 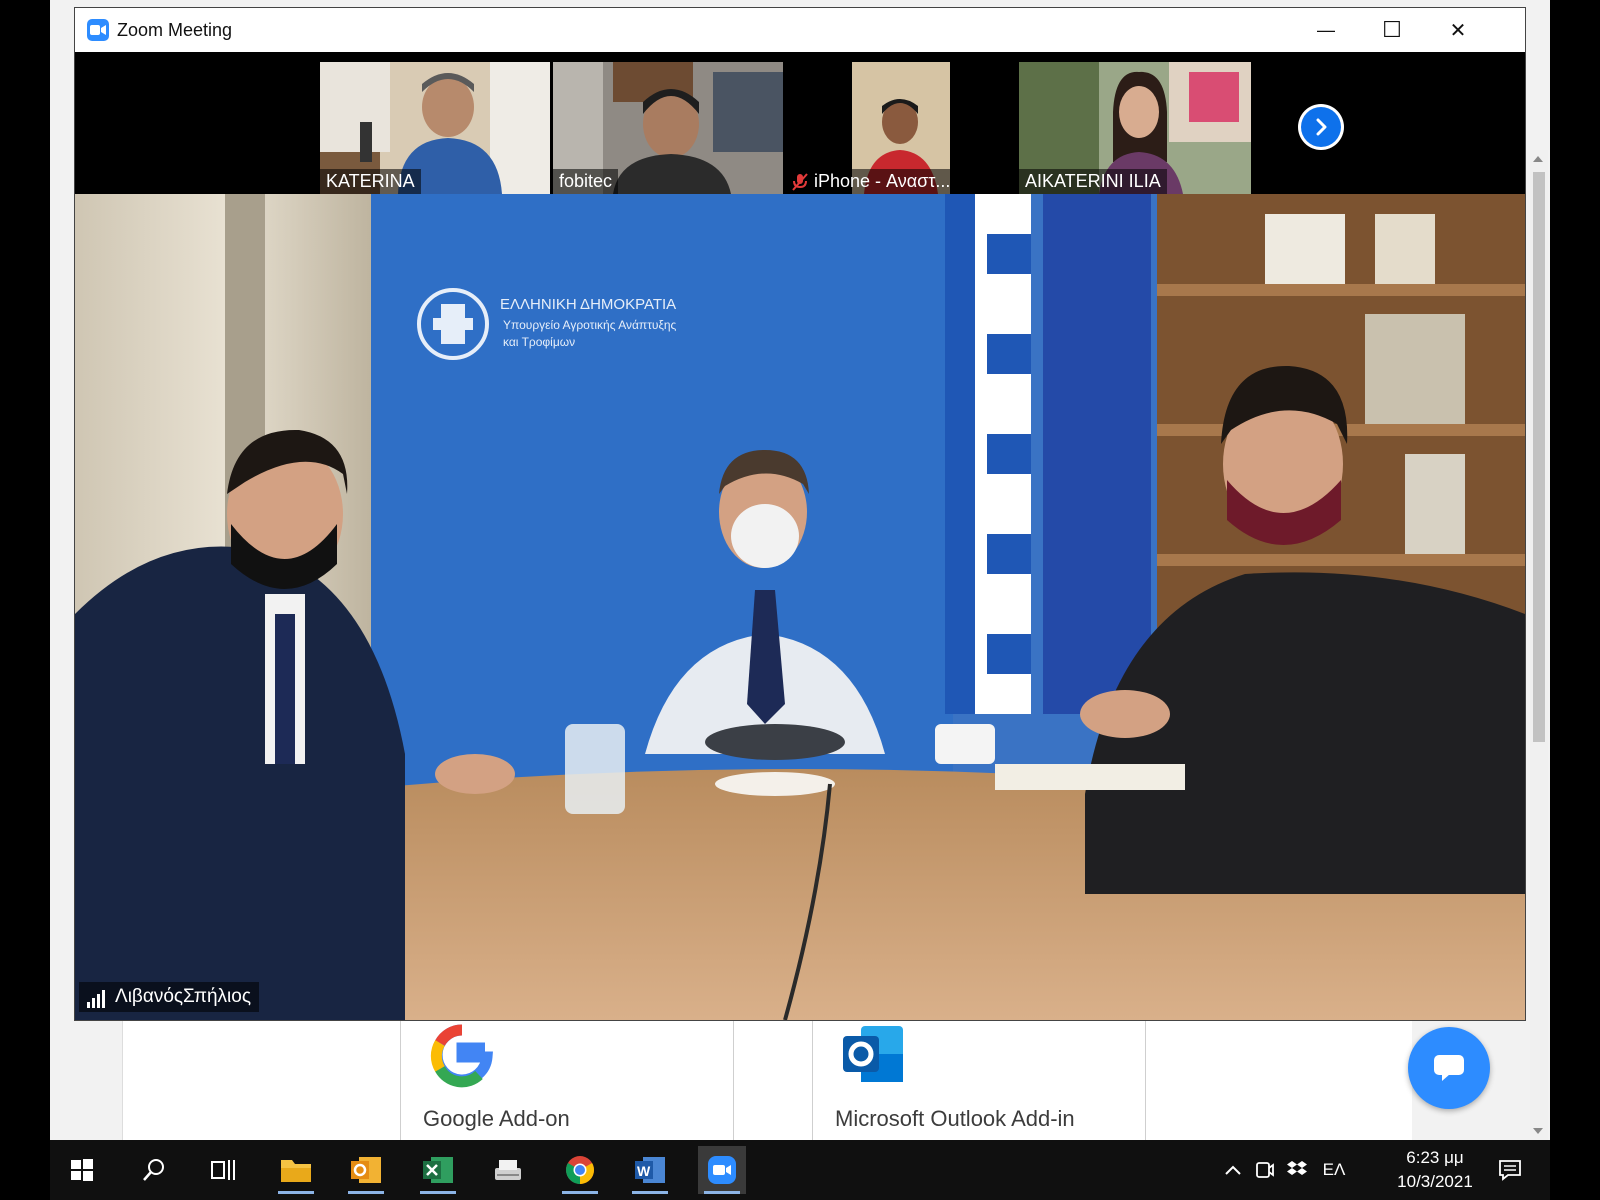 I want to click on input-language-indicator: ΕΛ, so click(x=1334, y=1170).